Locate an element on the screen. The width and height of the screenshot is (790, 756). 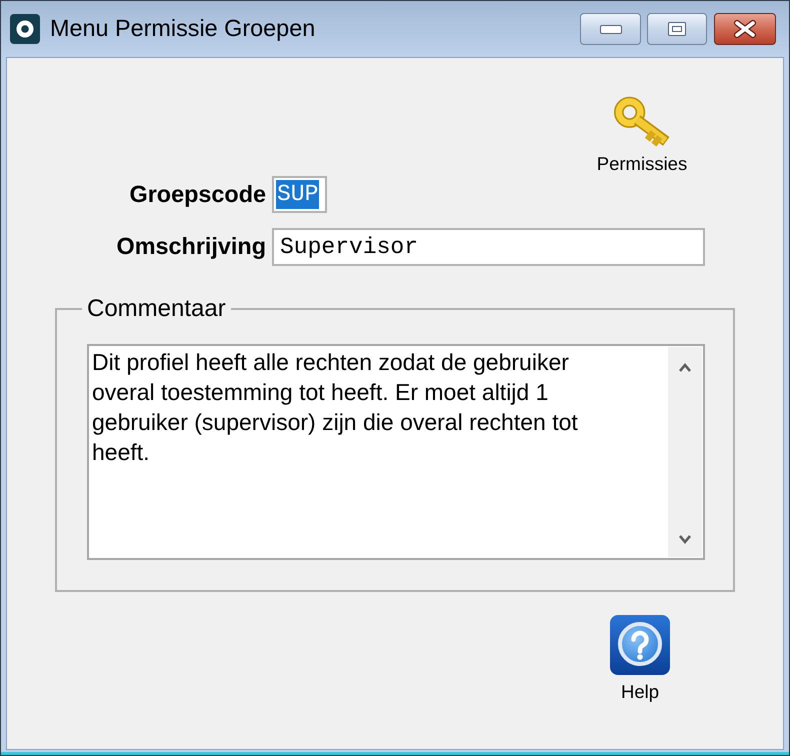
maximize-button is located at coordinates (677, 29).